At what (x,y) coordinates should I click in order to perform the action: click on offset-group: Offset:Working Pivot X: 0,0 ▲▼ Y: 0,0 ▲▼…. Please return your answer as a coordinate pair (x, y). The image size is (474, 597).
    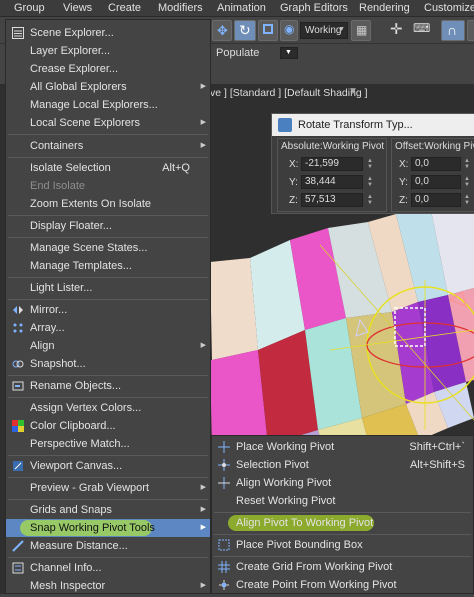
    Looking at the image, I should click on (432, 175).